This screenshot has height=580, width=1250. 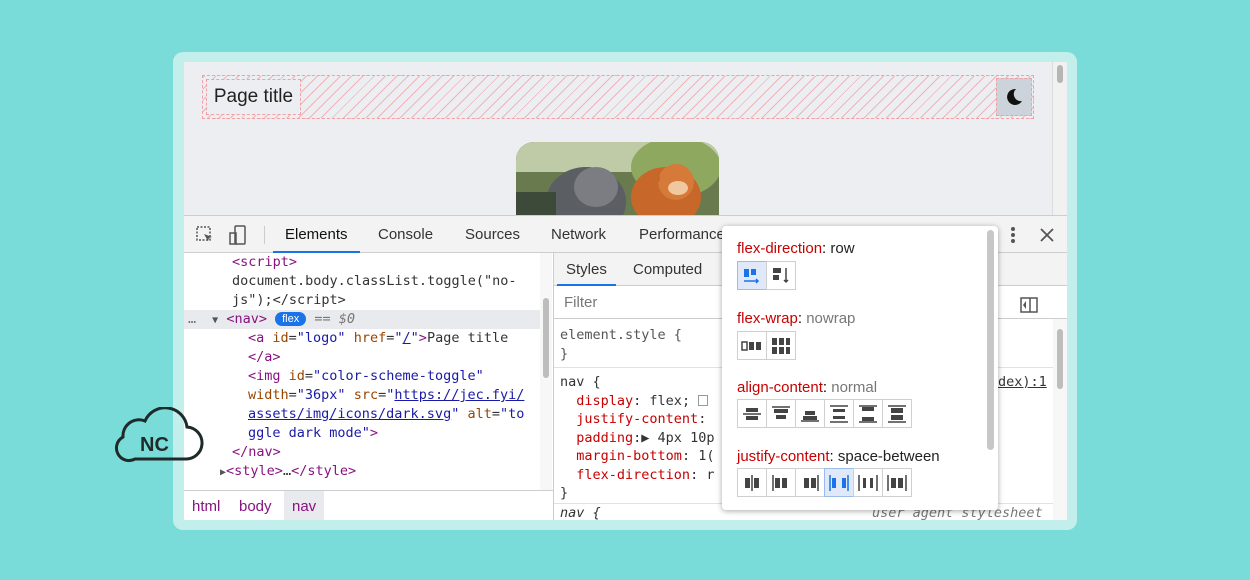 I want to click on dom-line: </a>, so click(x=264, y=357).